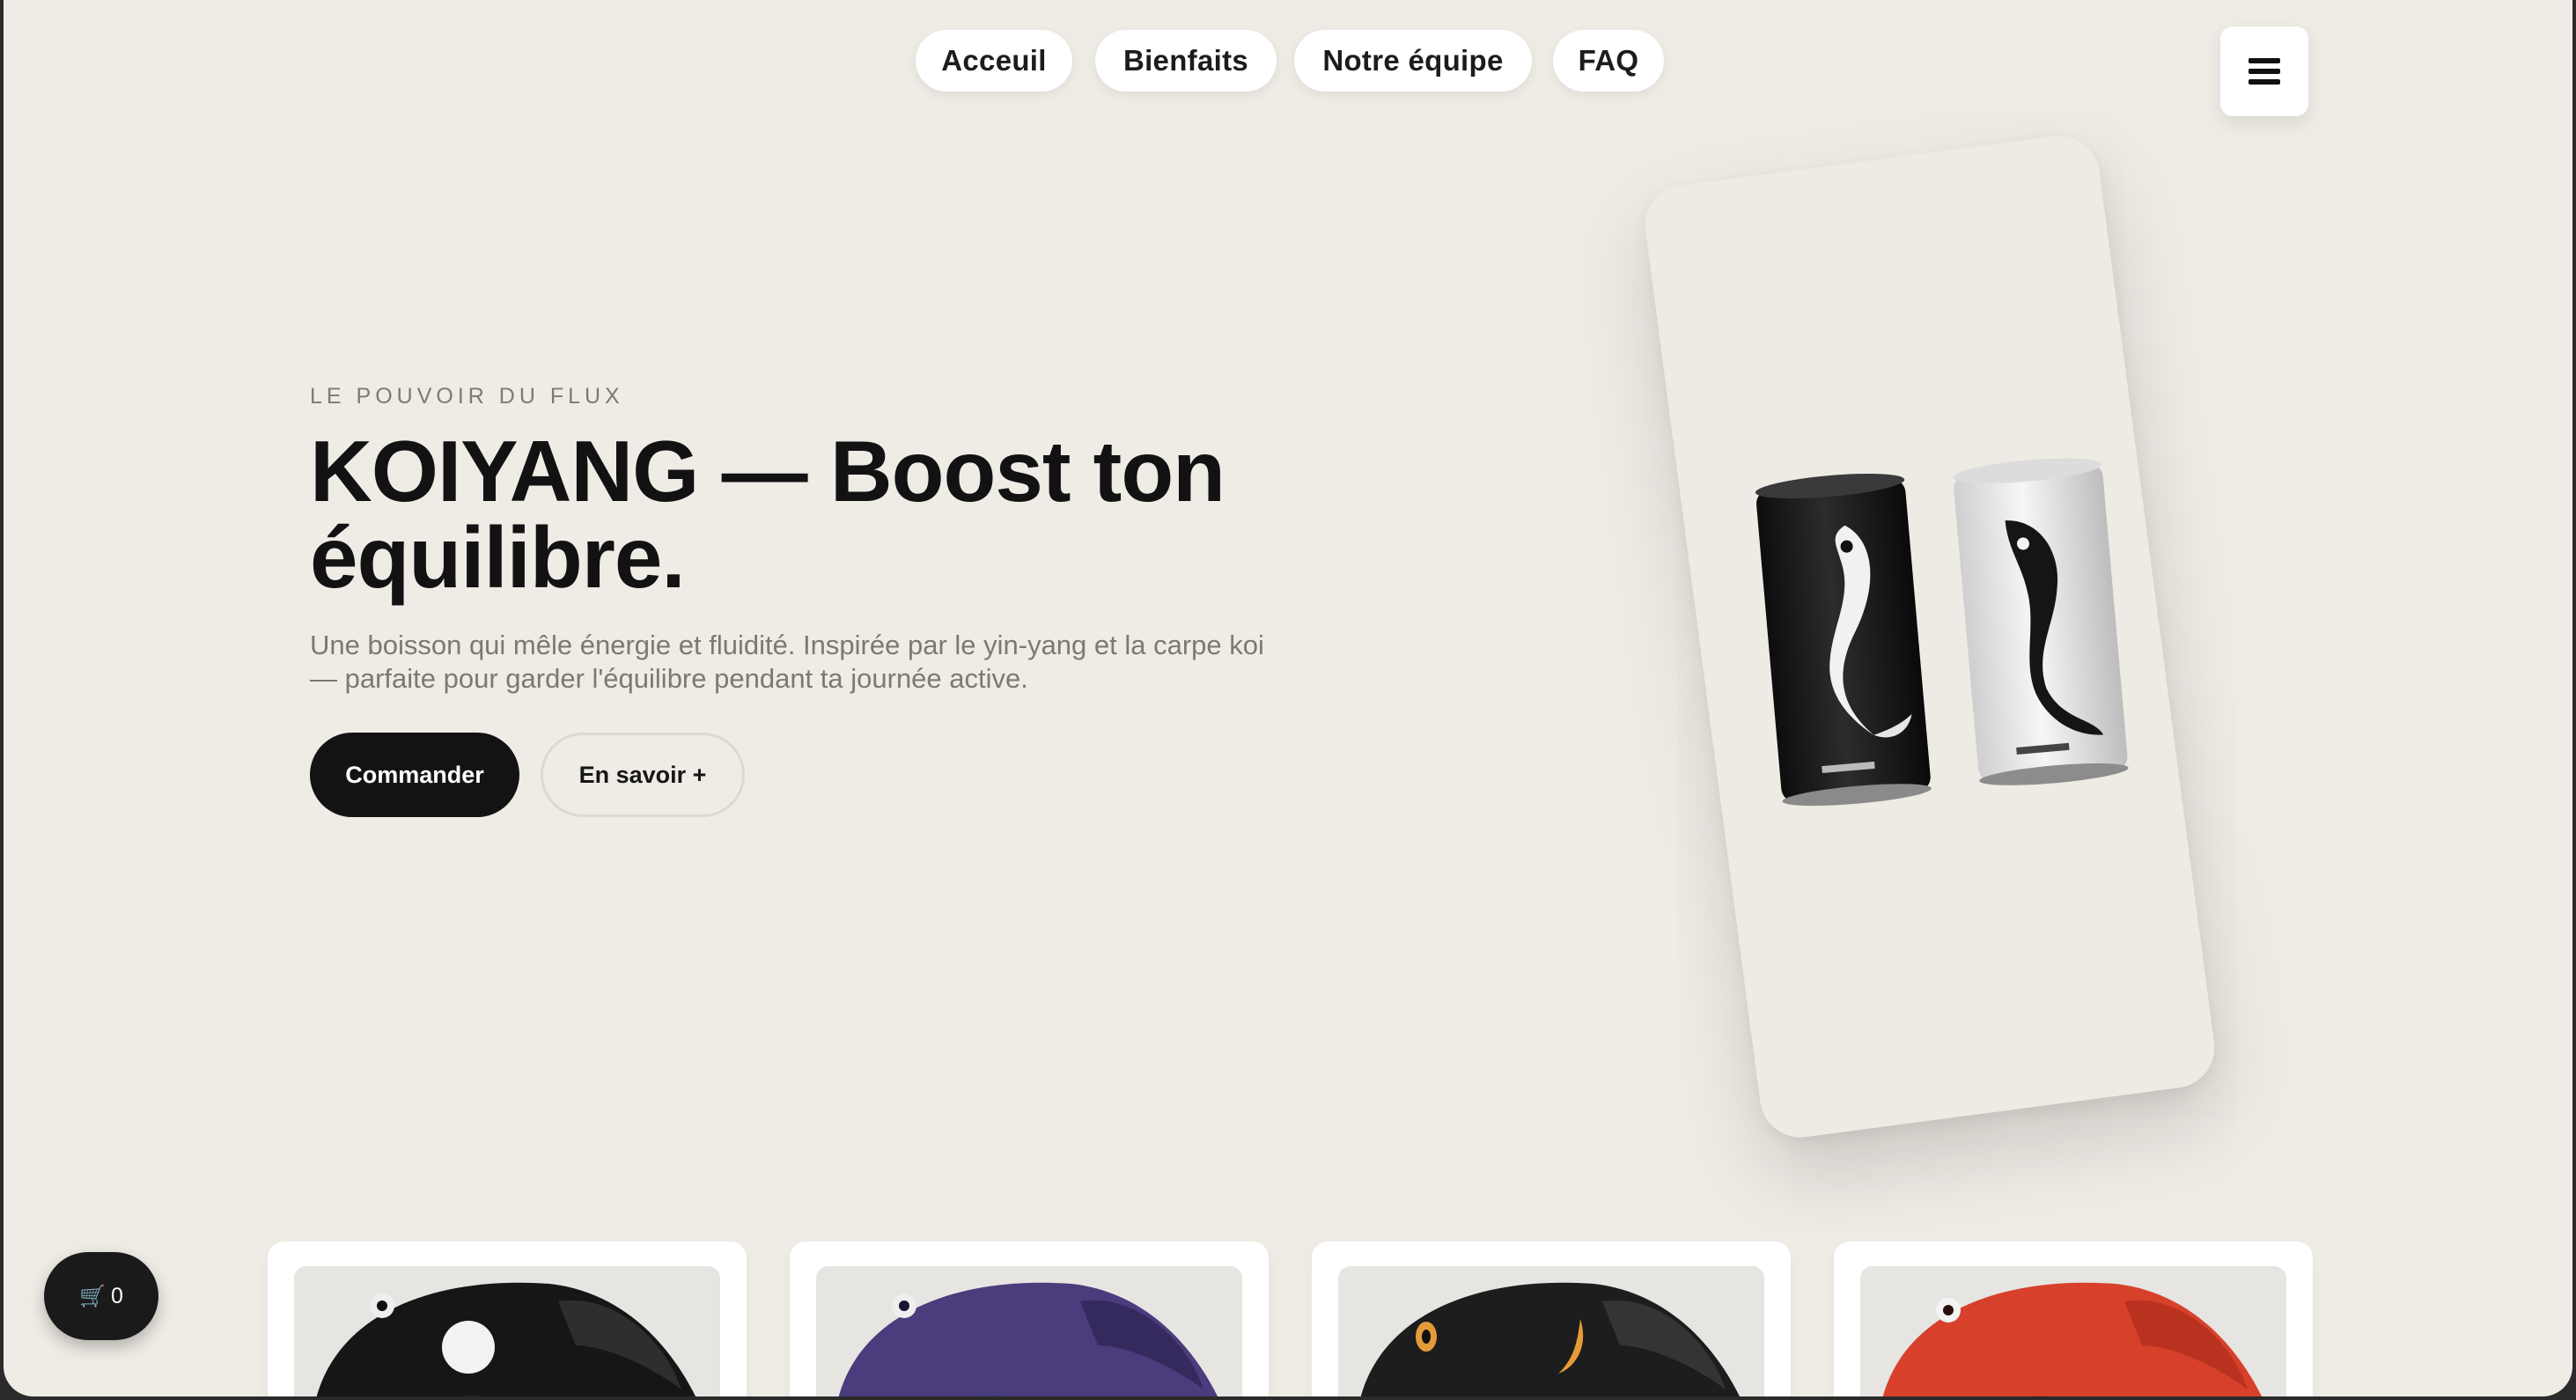  I want to click on menu-button, so click(2264, 71).